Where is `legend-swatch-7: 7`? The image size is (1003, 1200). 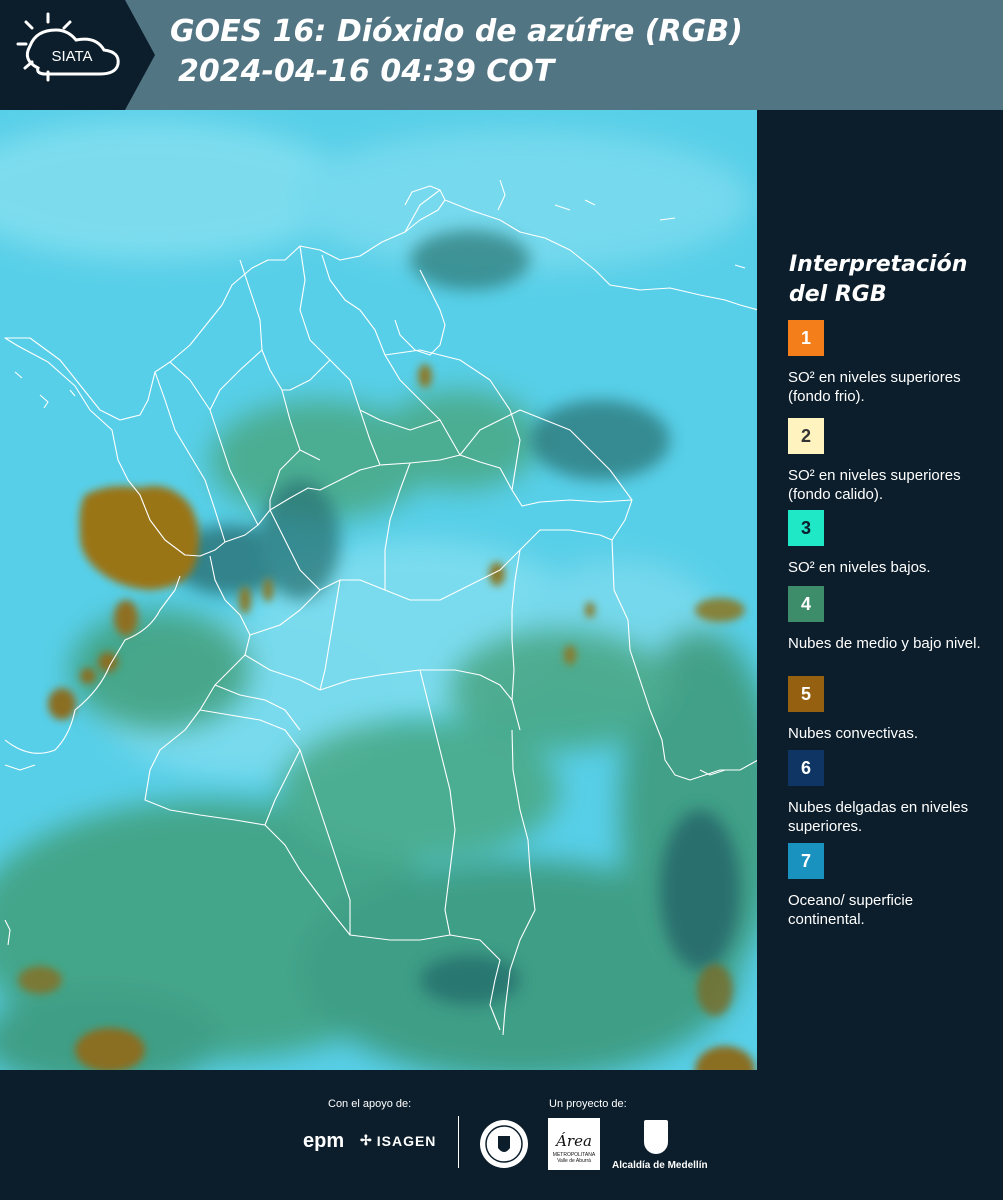 legend-swatch-7: 7 is located at coordinates (806, 861).